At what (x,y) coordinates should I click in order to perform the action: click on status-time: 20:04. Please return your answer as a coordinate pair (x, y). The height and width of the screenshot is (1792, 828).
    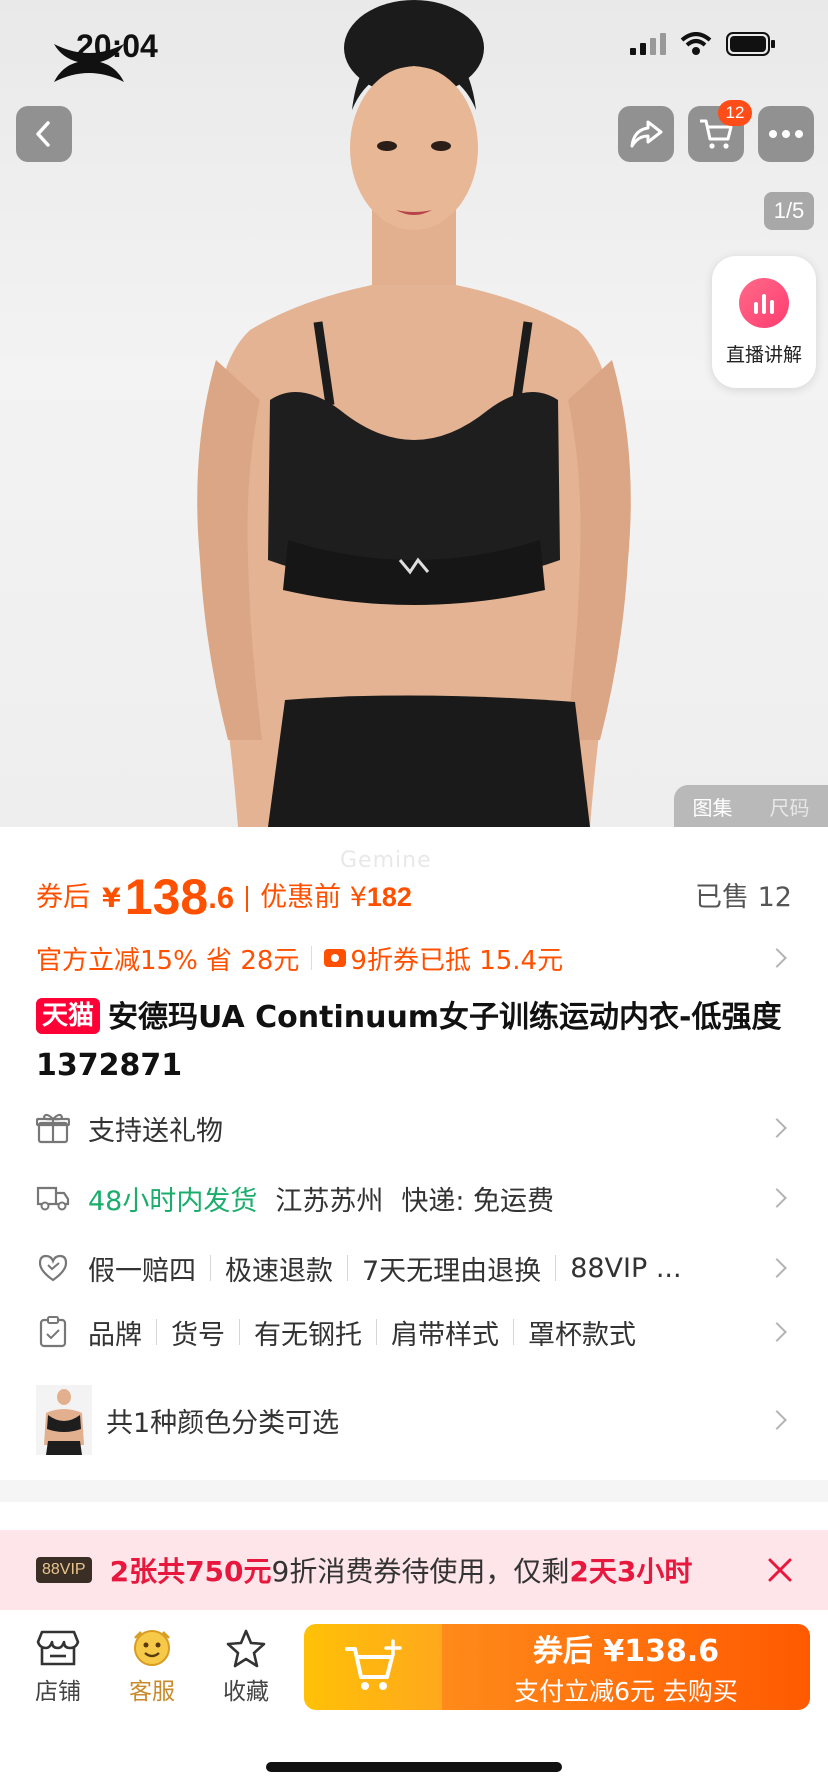
    Looking at the image, I should click on (117, 46).